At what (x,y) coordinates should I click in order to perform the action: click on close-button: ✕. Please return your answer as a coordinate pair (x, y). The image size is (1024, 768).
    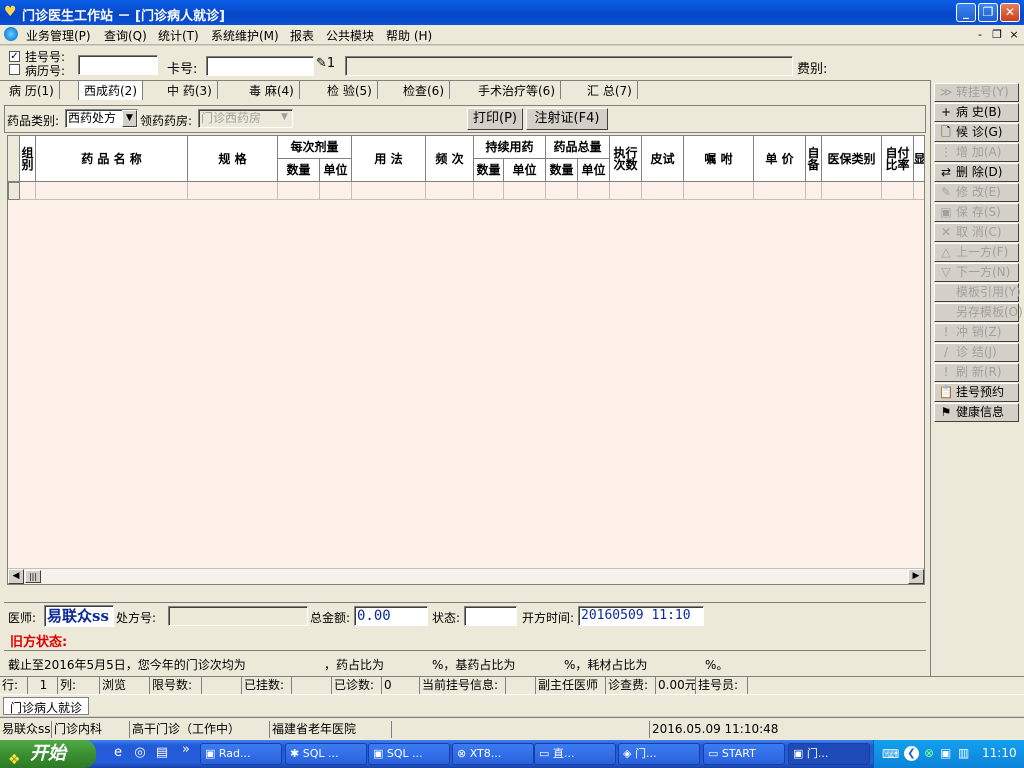
    Looking at the image, I should click on (1010, 12).